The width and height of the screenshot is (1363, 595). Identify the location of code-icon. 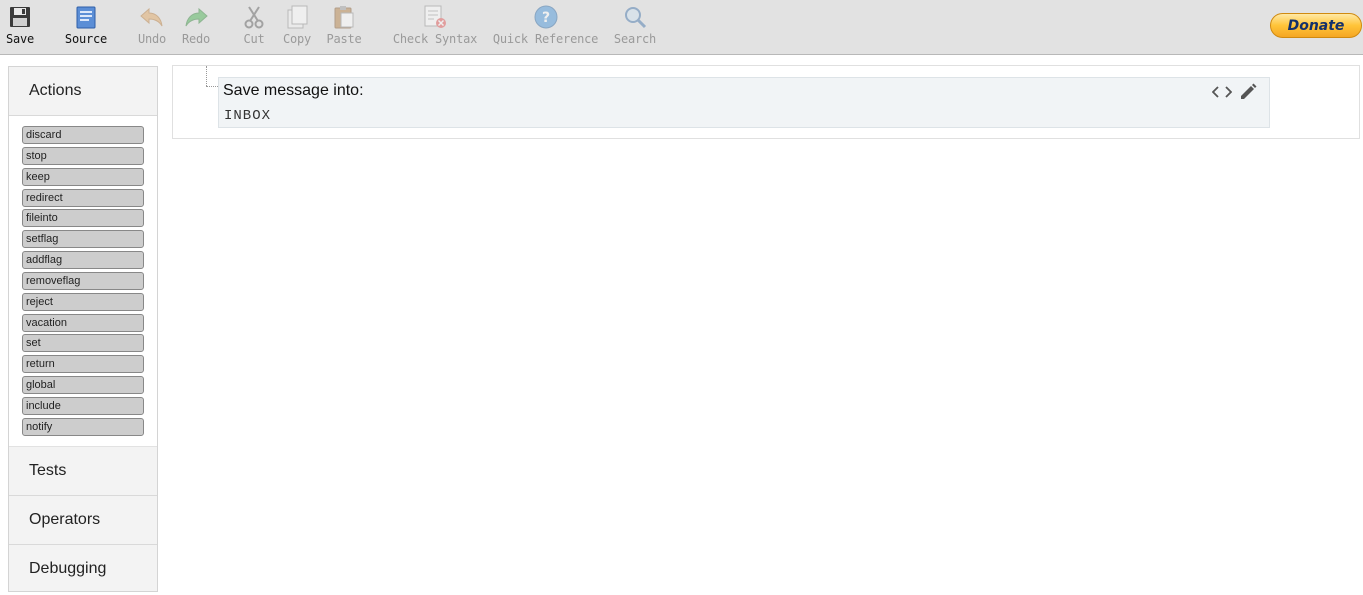
(1222, 92).